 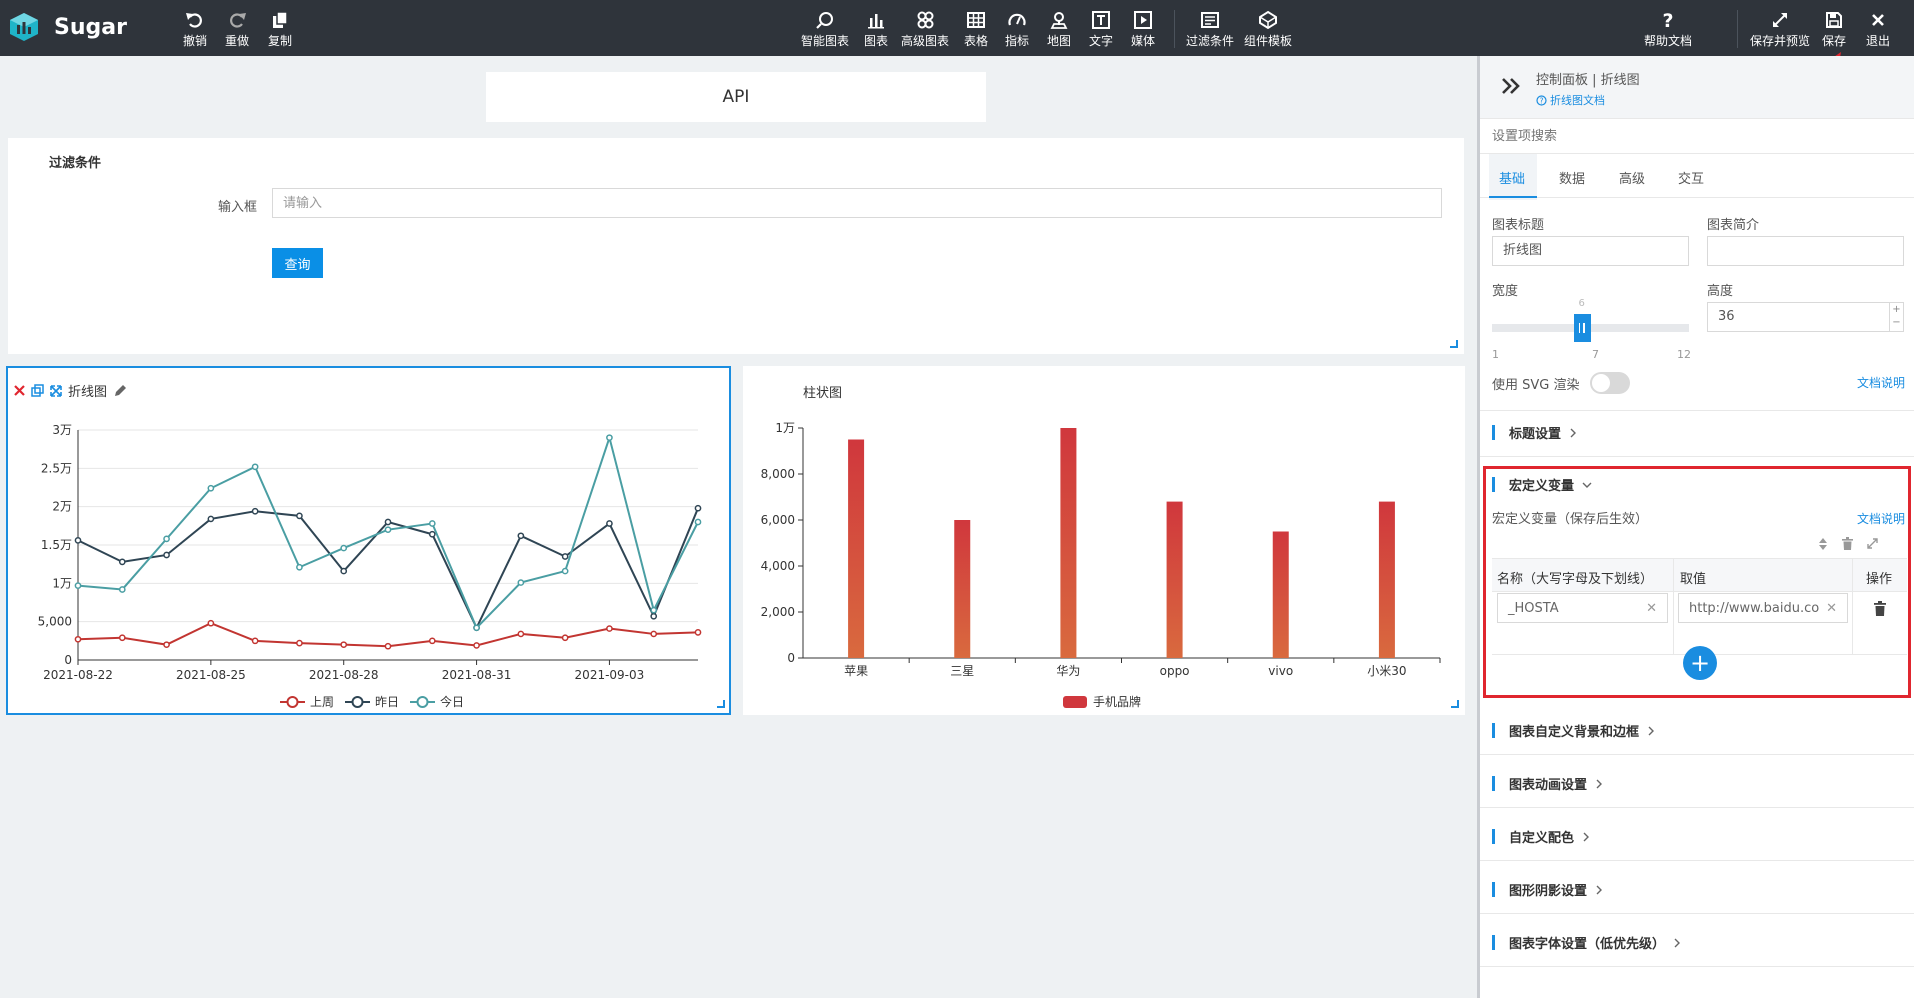 What do you see at coordinates (1143, 29) in the screenshot?
I see `media-button: 媒体` at bounding box center [1143, 29].